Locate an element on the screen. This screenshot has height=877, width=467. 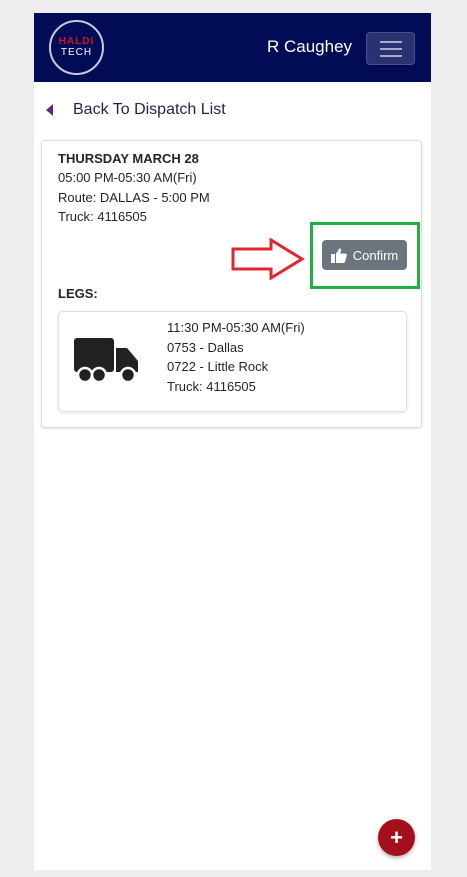
hamburger-icon is located at coordinates (390, 41).